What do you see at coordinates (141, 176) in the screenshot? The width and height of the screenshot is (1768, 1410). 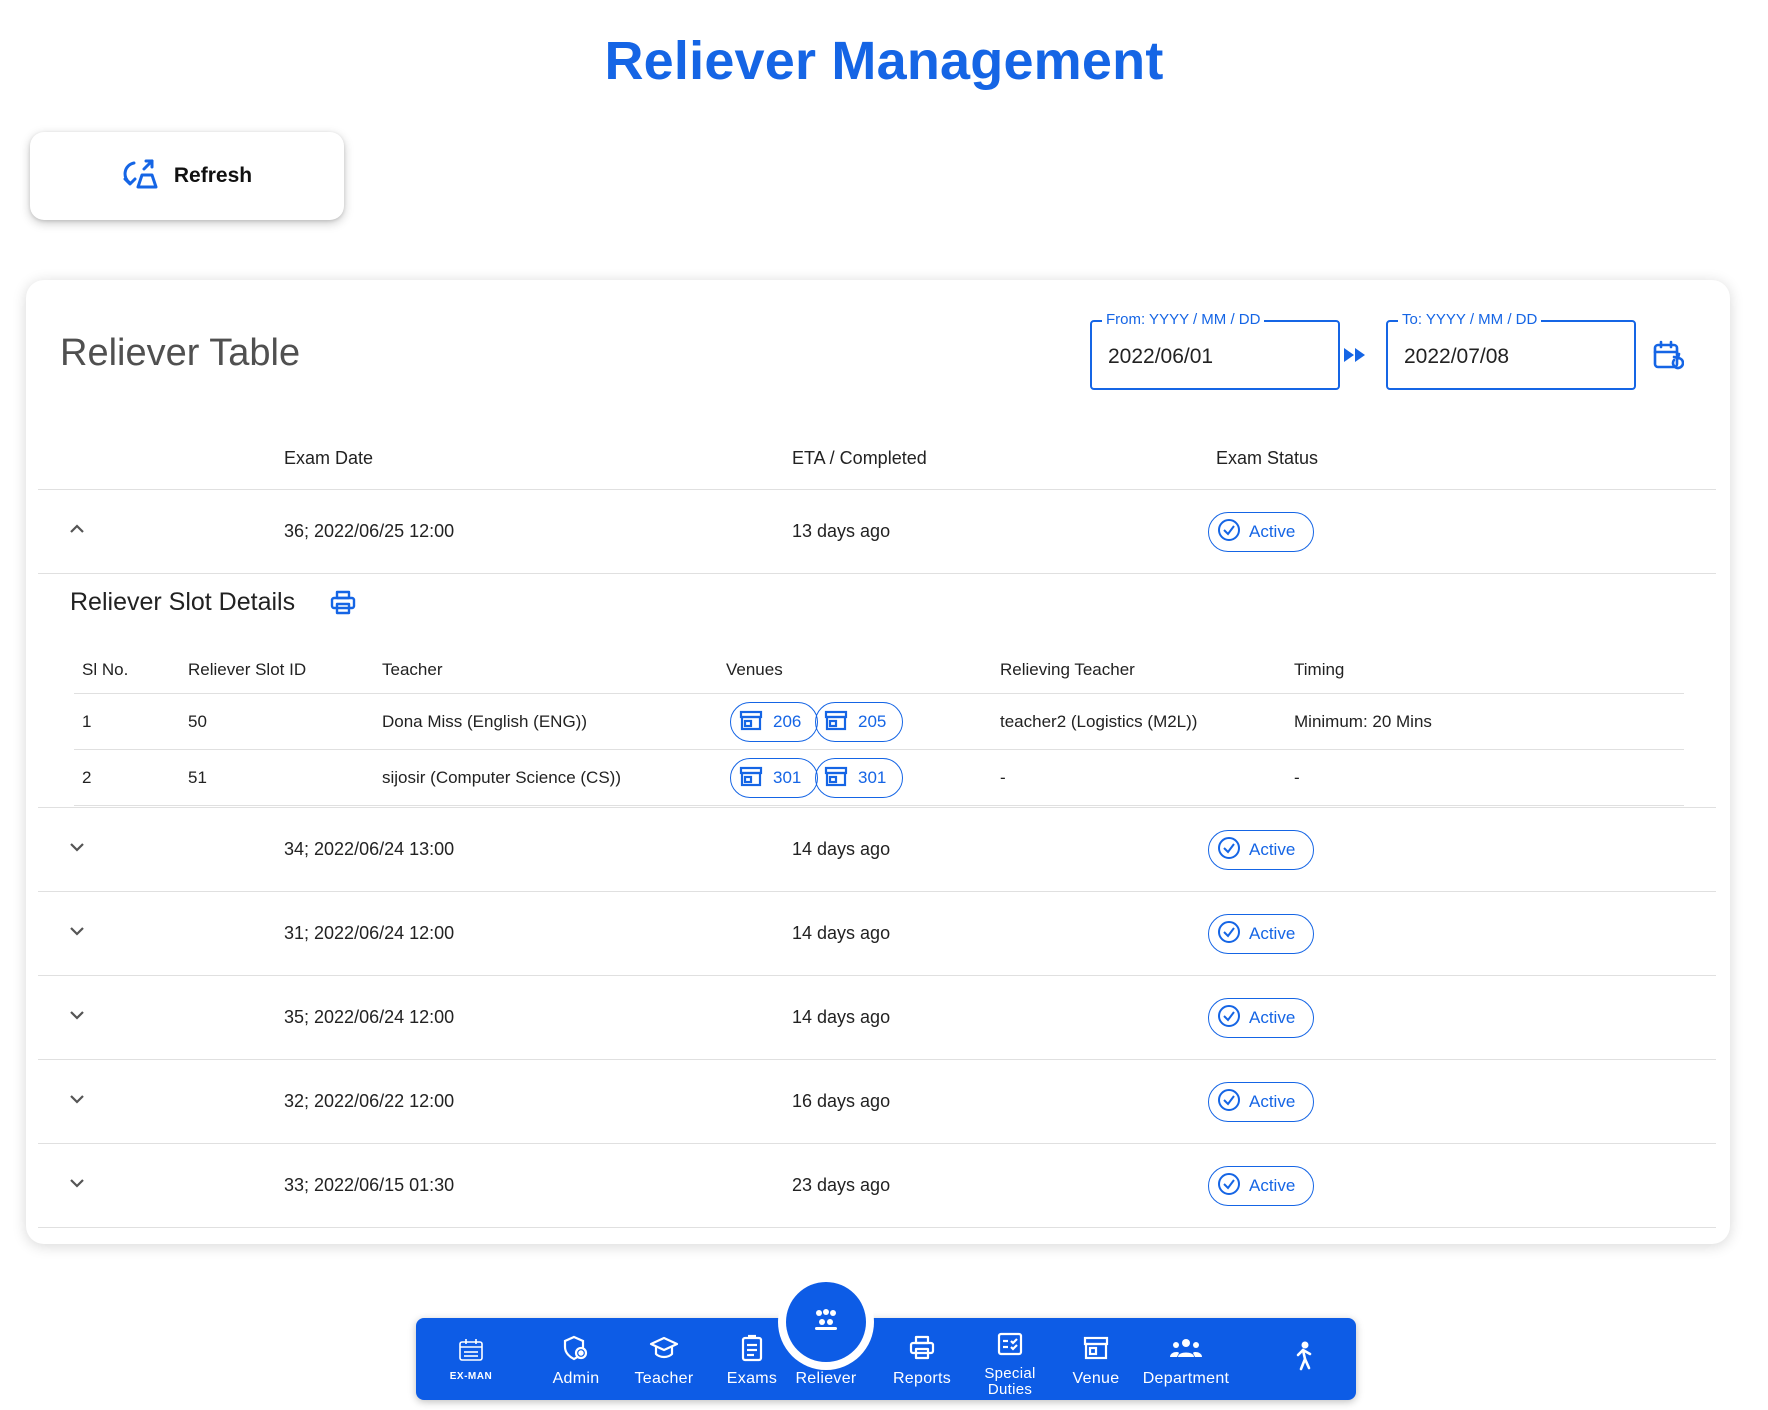 I see `refresh-icon` at bounding box center [141, 176].